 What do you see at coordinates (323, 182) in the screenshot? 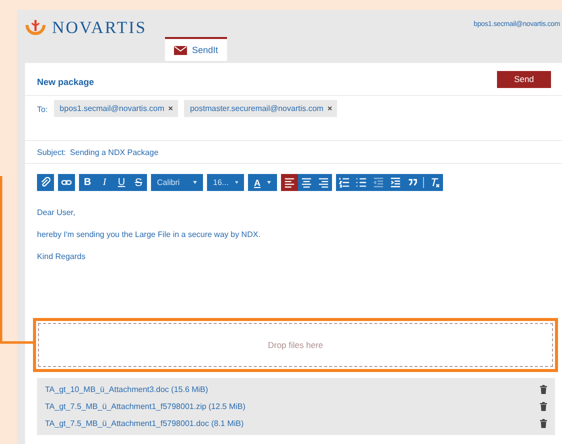
I see `align-right-icon` at bounding box center [323, 182].